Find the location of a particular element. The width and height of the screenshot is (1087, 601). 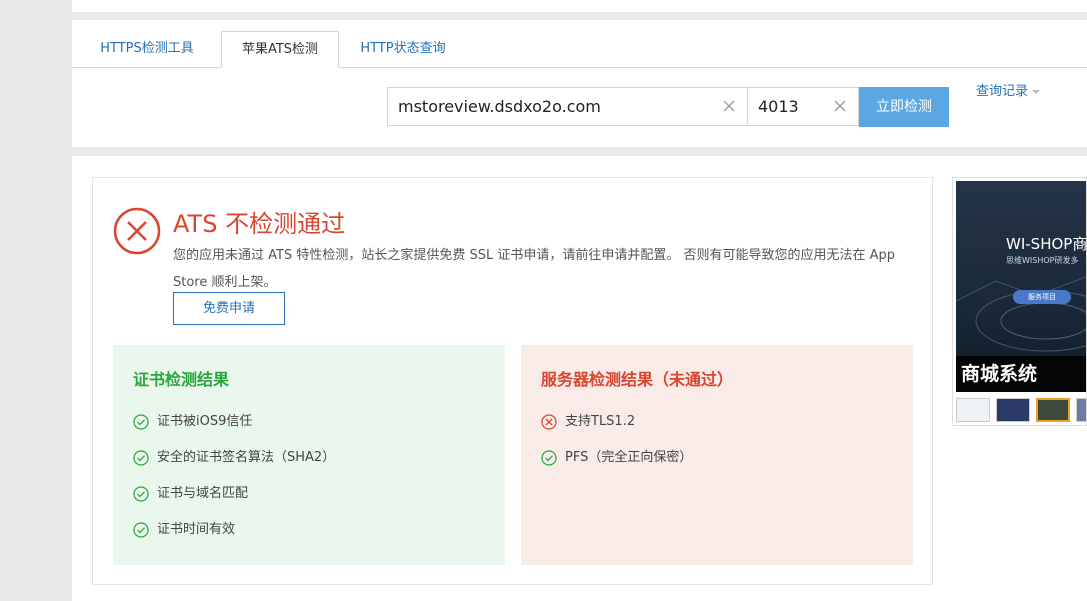

list-item-label: 支持TLS1.2 is located at coordinates (600, 421).